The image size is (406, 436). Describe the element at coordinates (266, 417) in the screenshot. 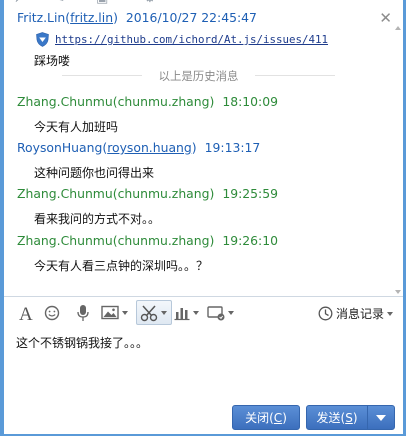

I see `close-button: 关闭(C)` at that location.